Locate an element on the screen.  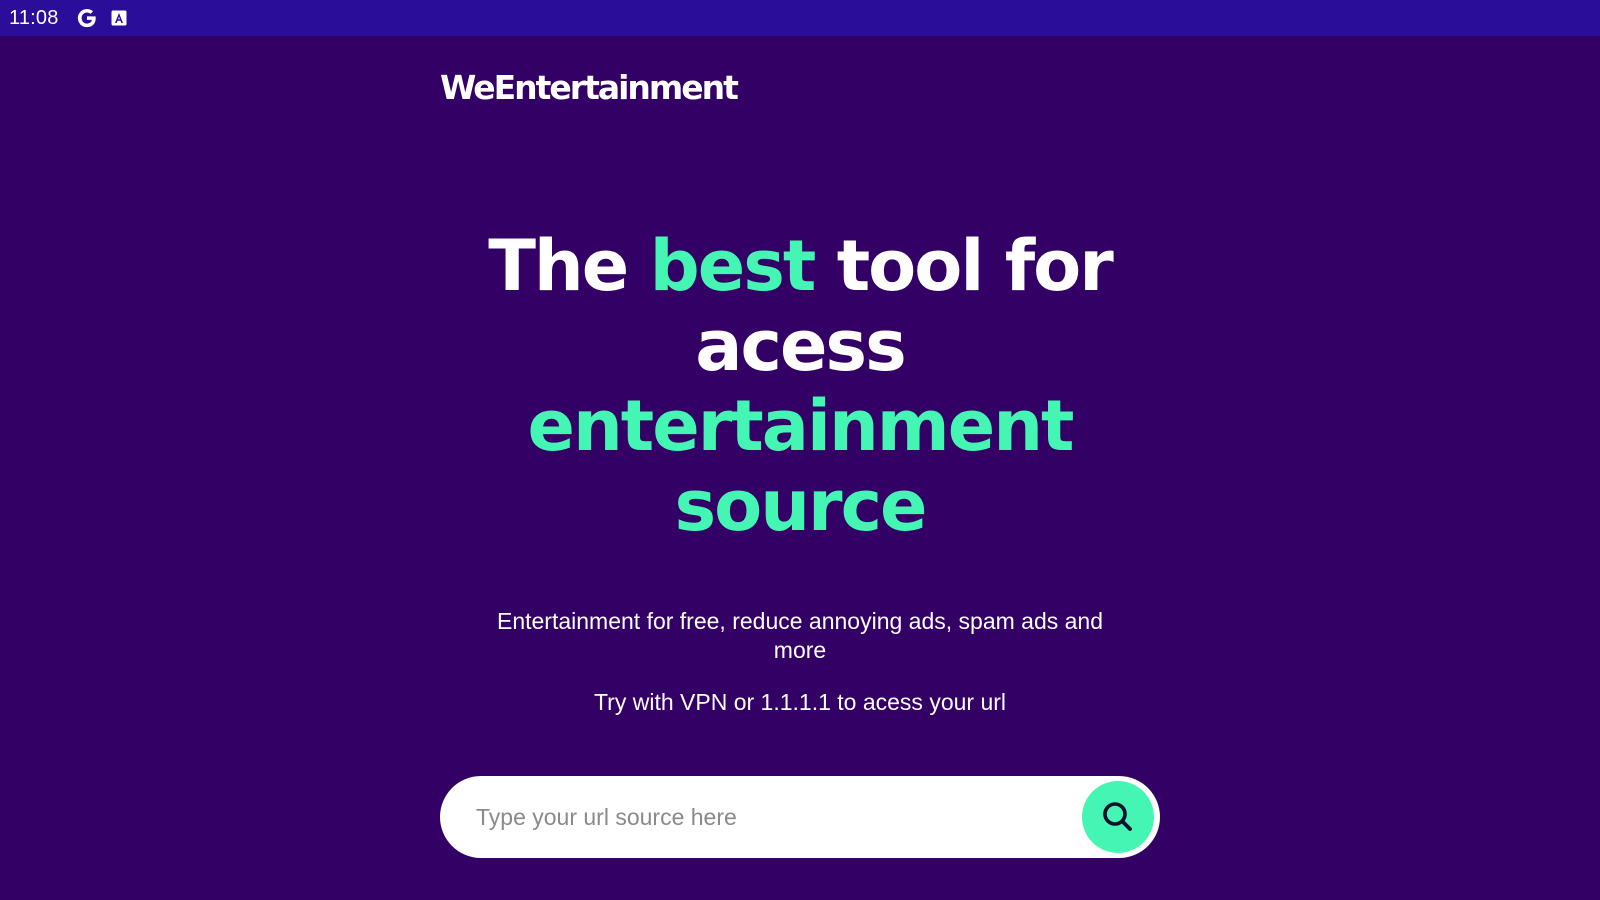
hero-accent-1: best is located at coordinates (733, 266).